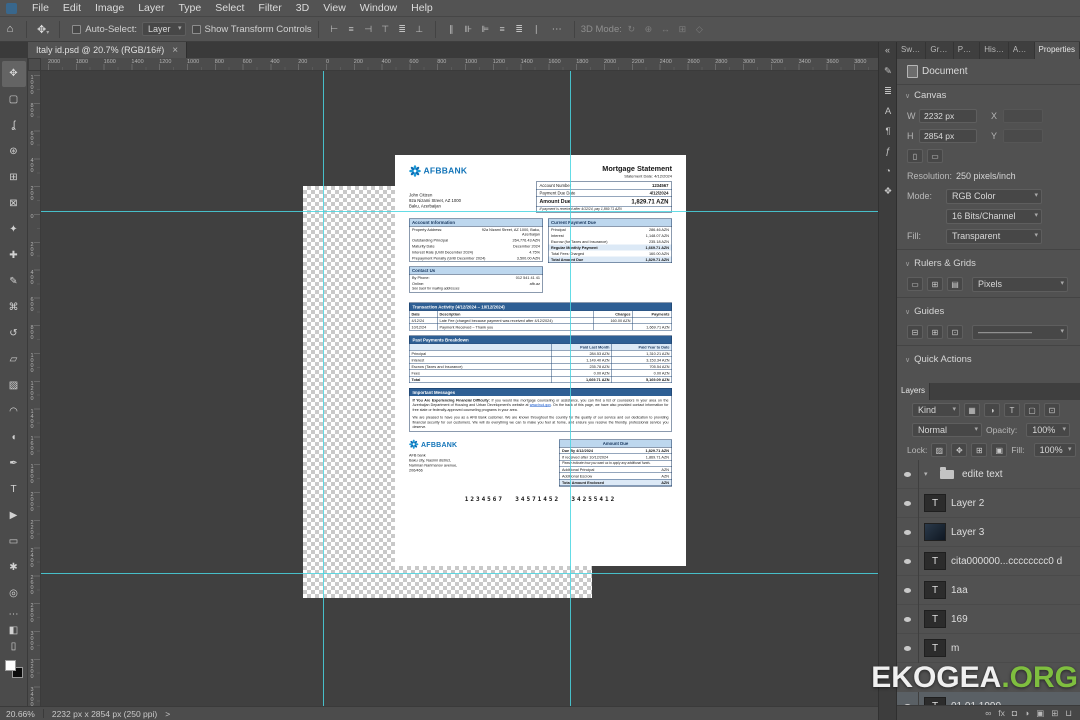  Describe the element at coordinates (10, 29) in the screenshot. I see `home-icon: ⌂` at that location.